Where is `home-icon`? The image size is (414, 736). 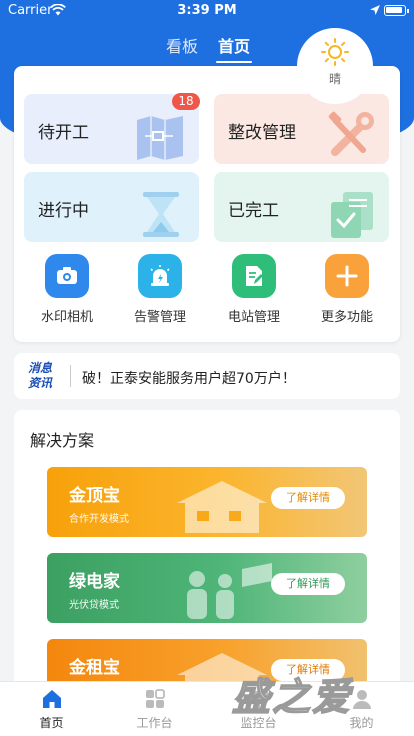
home-icon is located at coordinates (51, 699).